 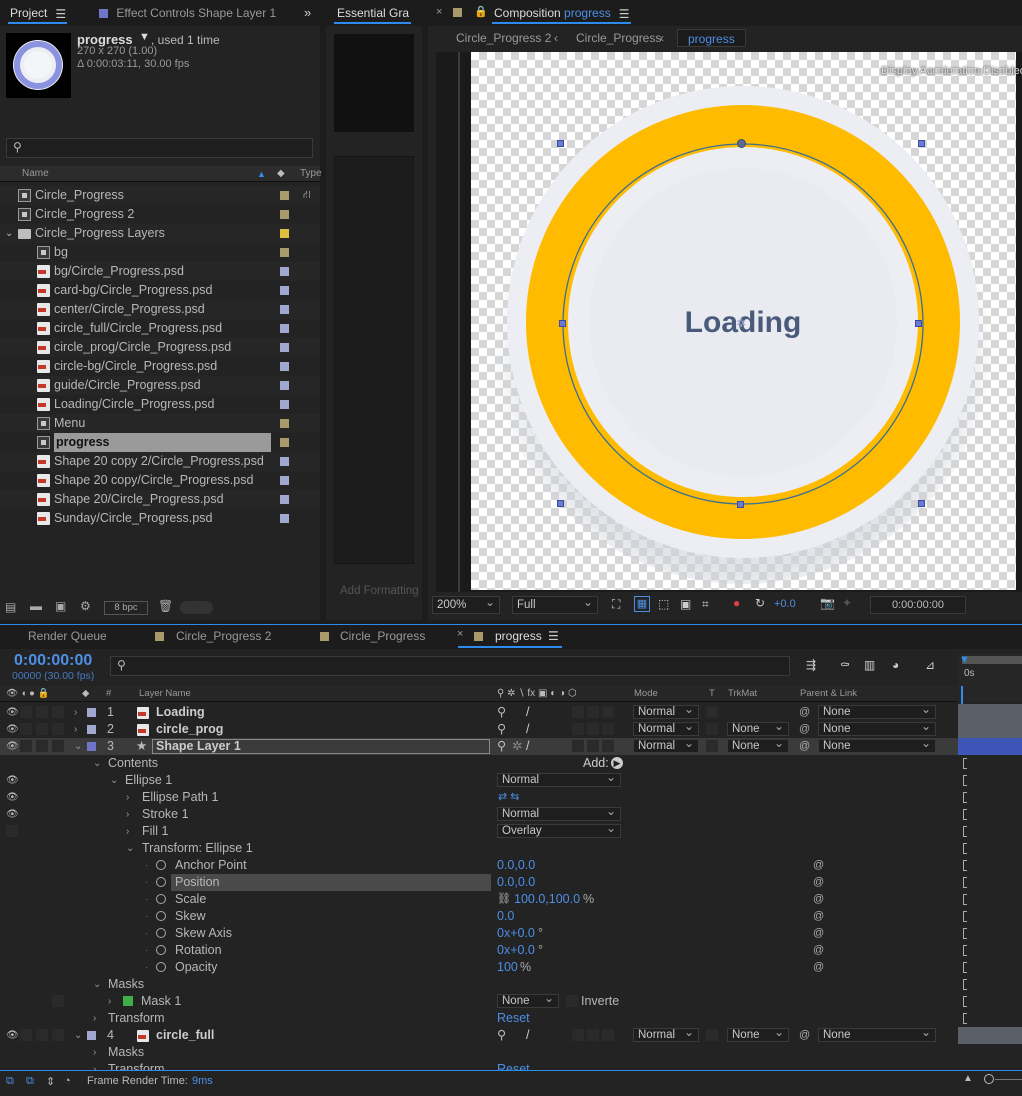 I want to click on anchor-point-icon: ✲, so click(x=741, y=323).